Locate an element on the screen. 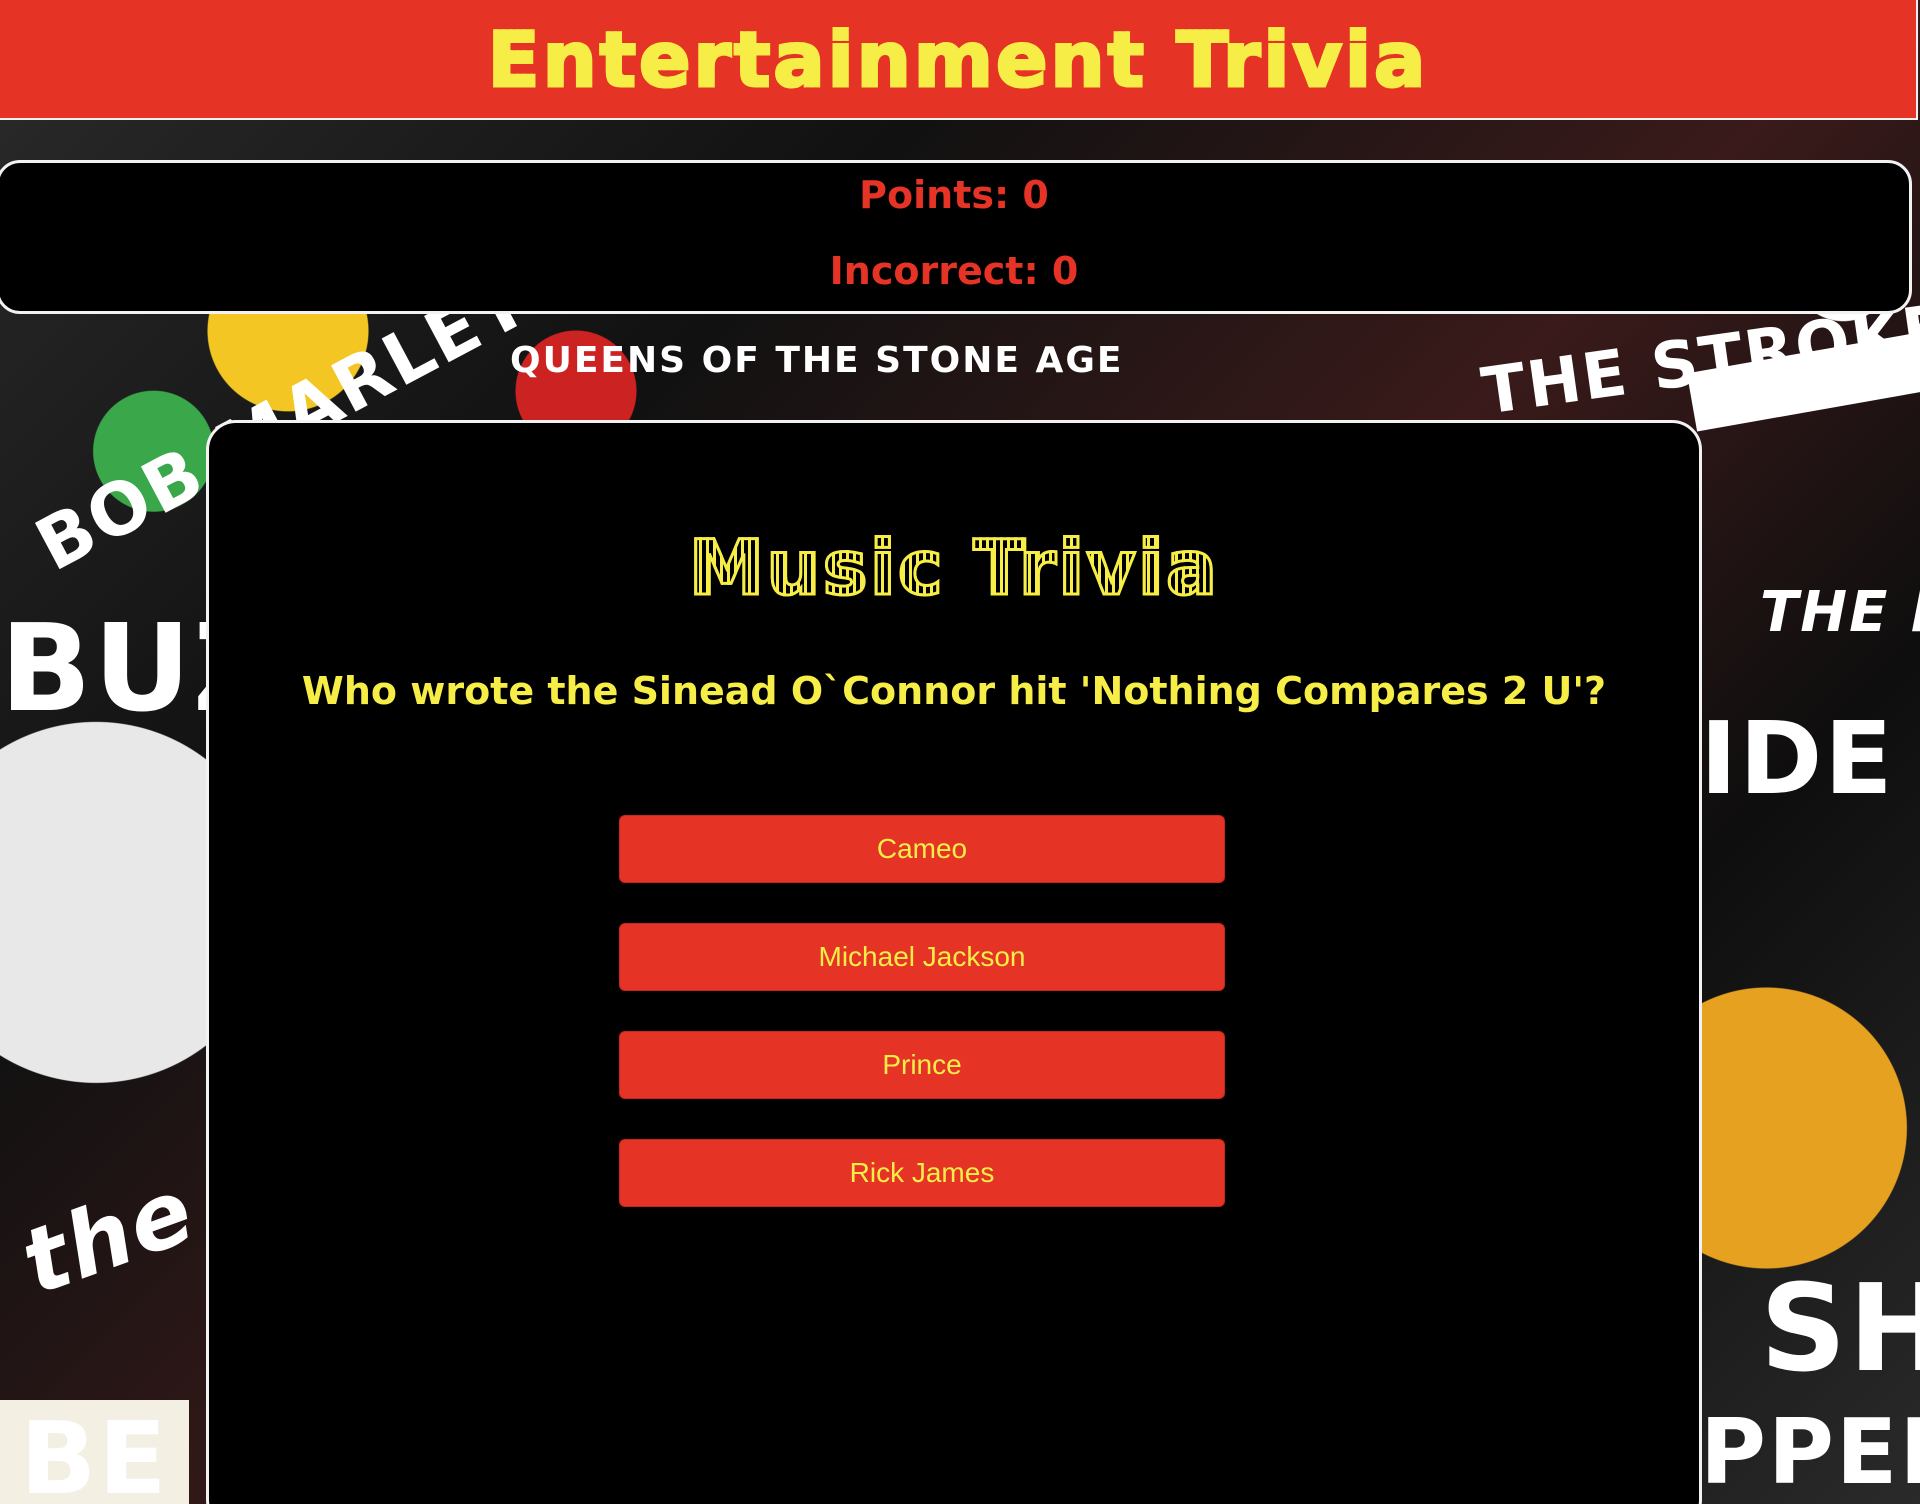 This screenshot has height=1504, width=1920. incorrect-counter: Incorrect: 0 is located at coordinates (954, 271).